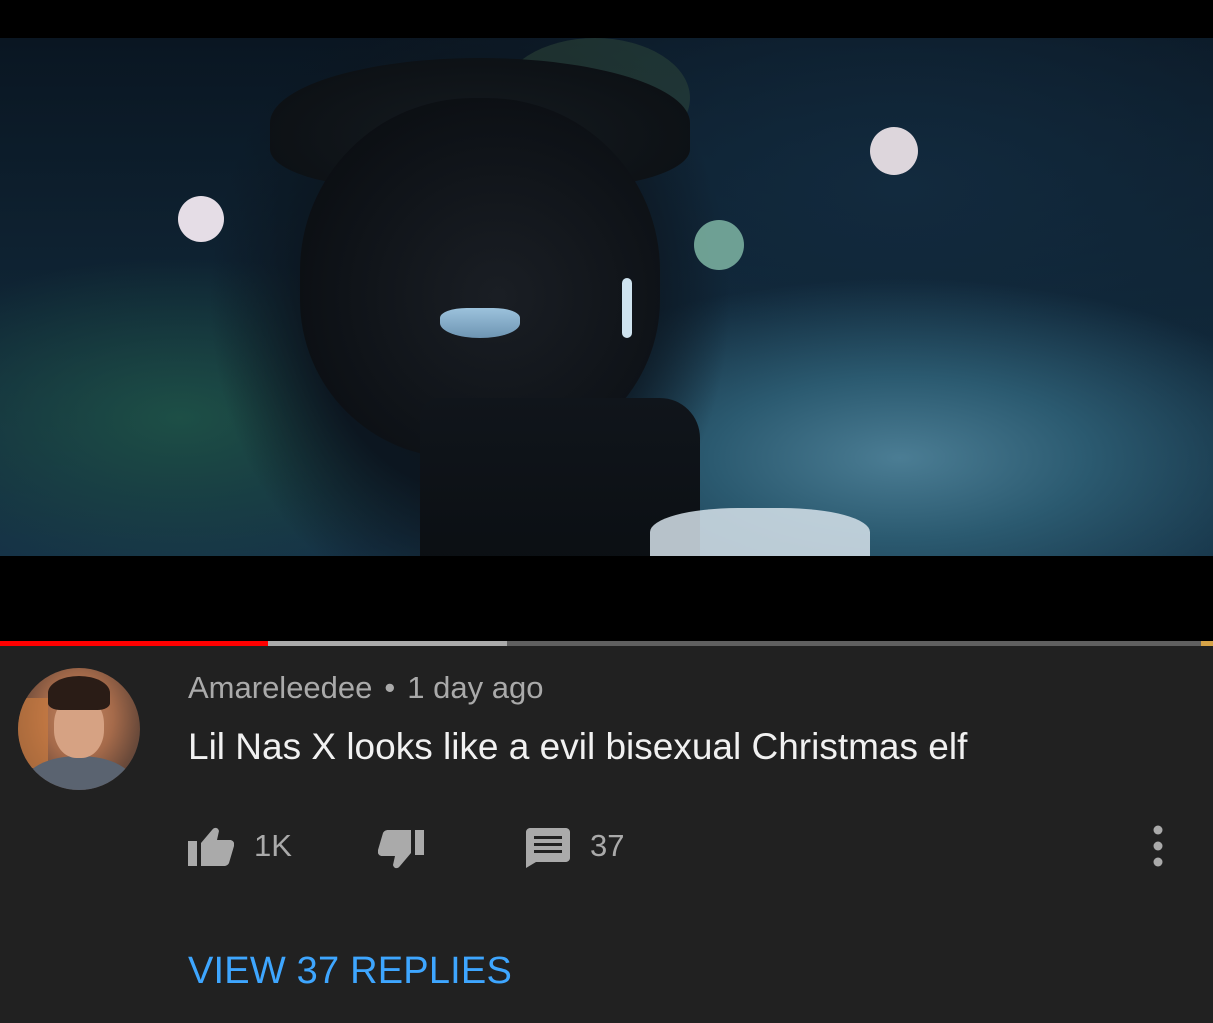 Image resolution: width=1213 pixels, height=1023 pixels. What do you see at coordinates (401, 850) in the screenshot?
I see `thumbs-down-icon` at bounding box center [401, 850].